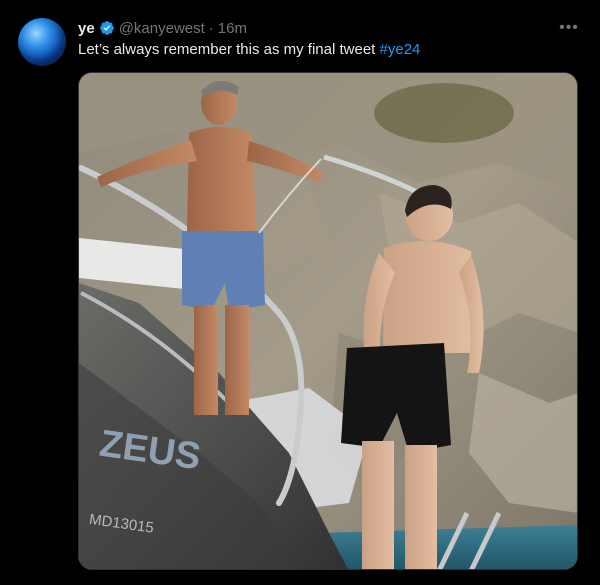 This screenshot has width=600, height=585. I want to click on avatar, so click(42, 42).